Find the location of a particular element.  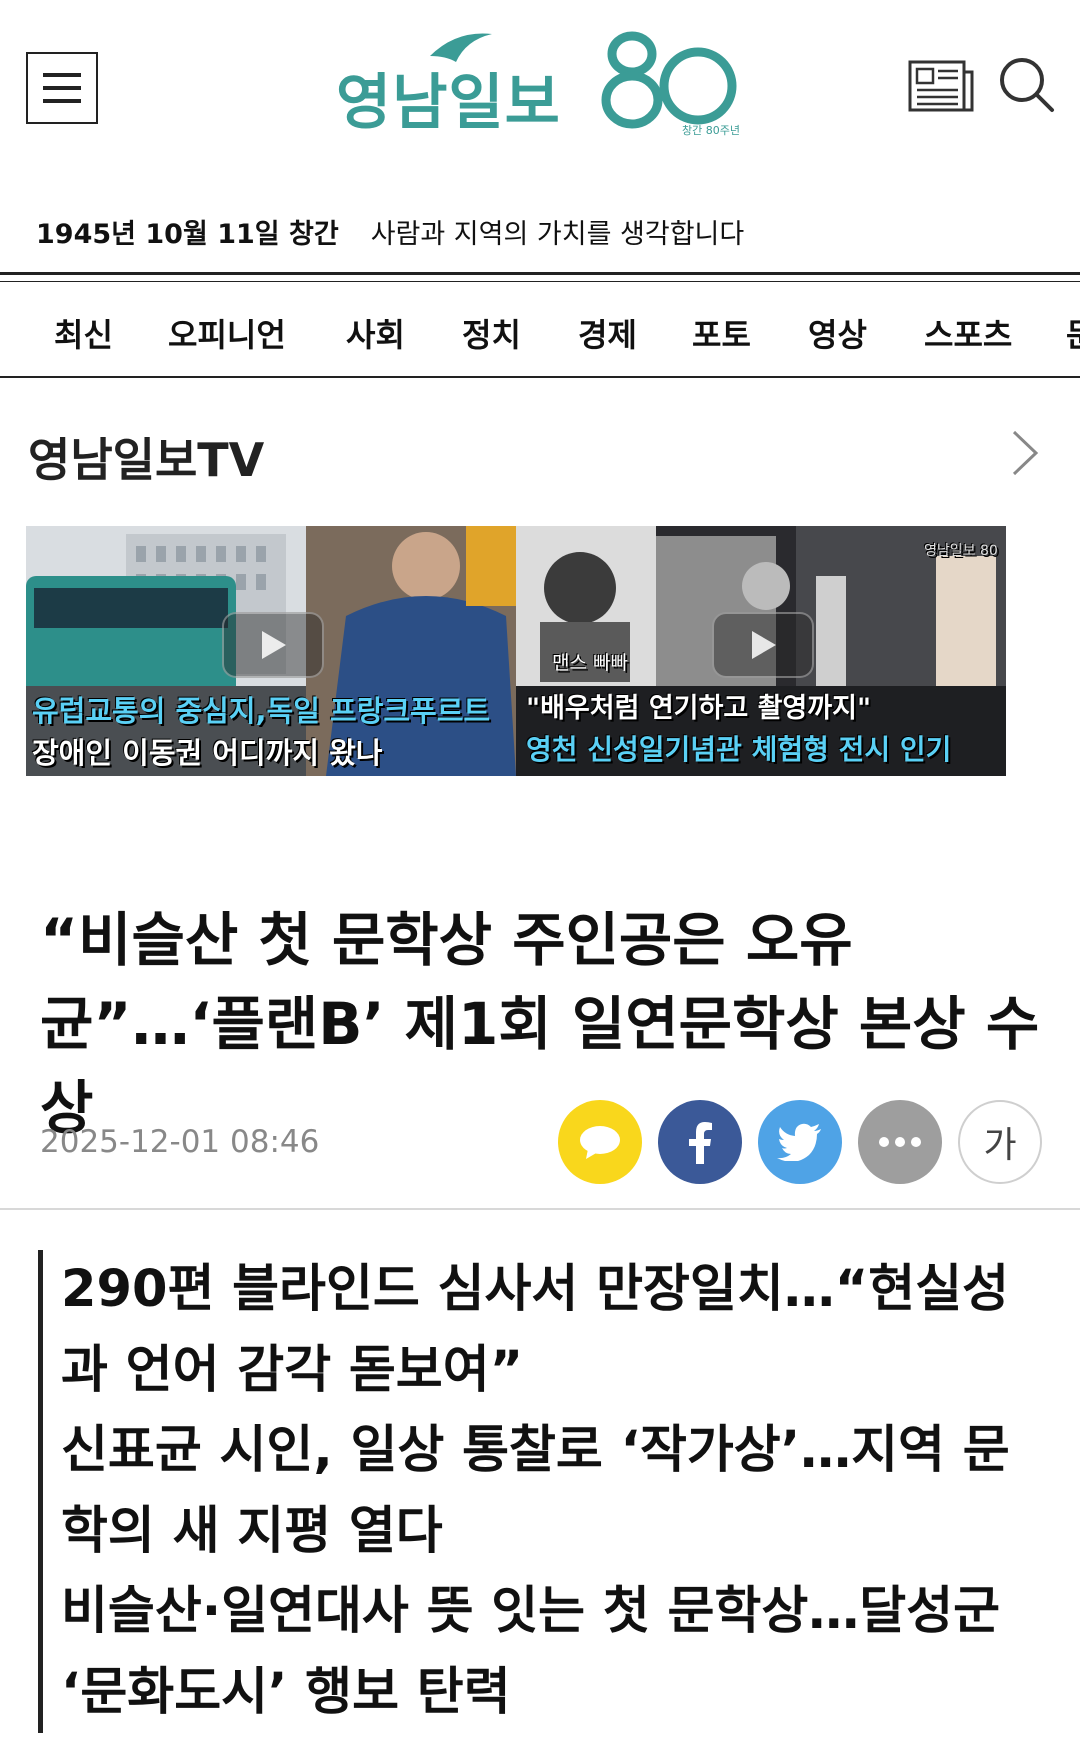

subheadline: 290편 블라인드 심사서 만장일치…“현실성과 언어 감각 돋보여” is located at coordinates (535, 1330).